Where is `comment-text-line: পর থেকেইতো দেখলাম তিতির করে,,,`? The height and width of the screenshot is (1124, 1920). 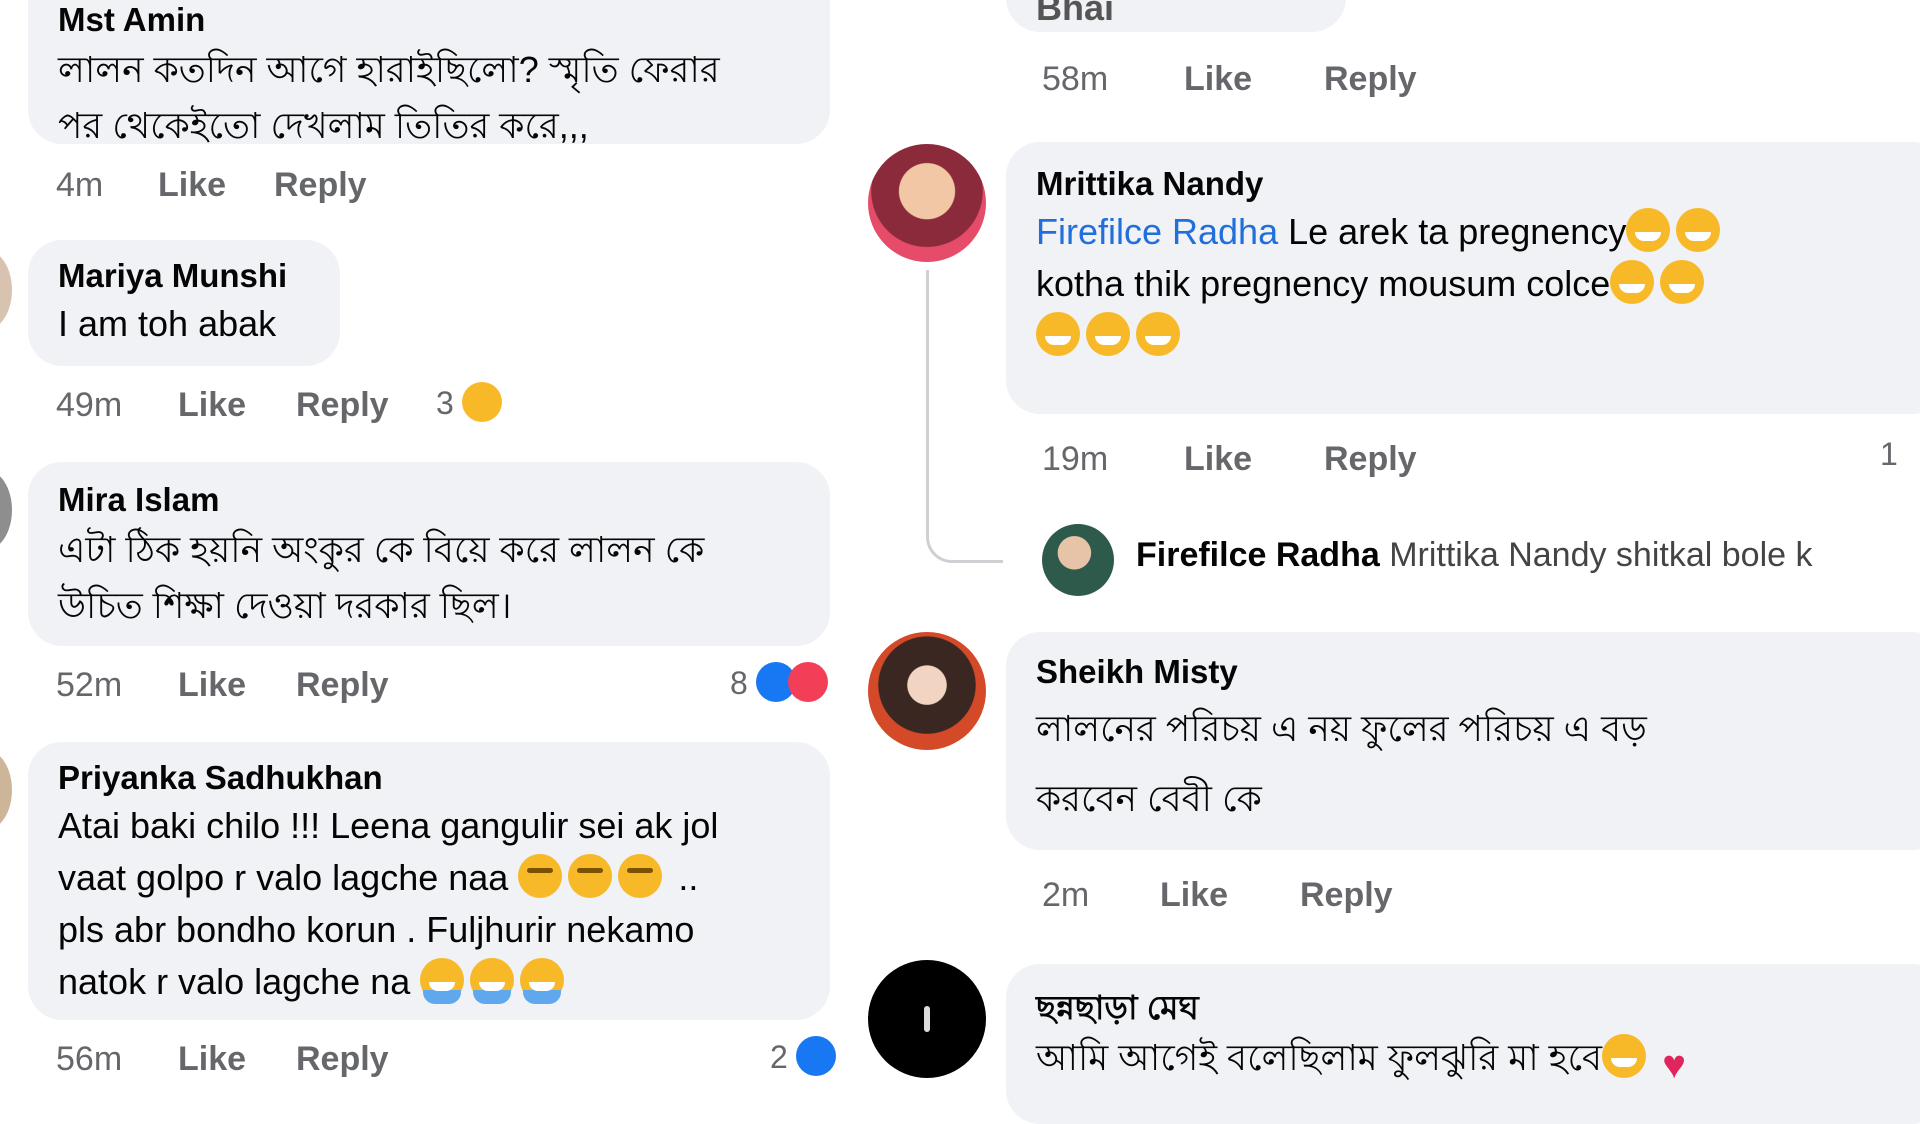 comment-text-line: পর থেকেইতো দেখলাম তিতির করে,,, is located at coordinates (323, 125).